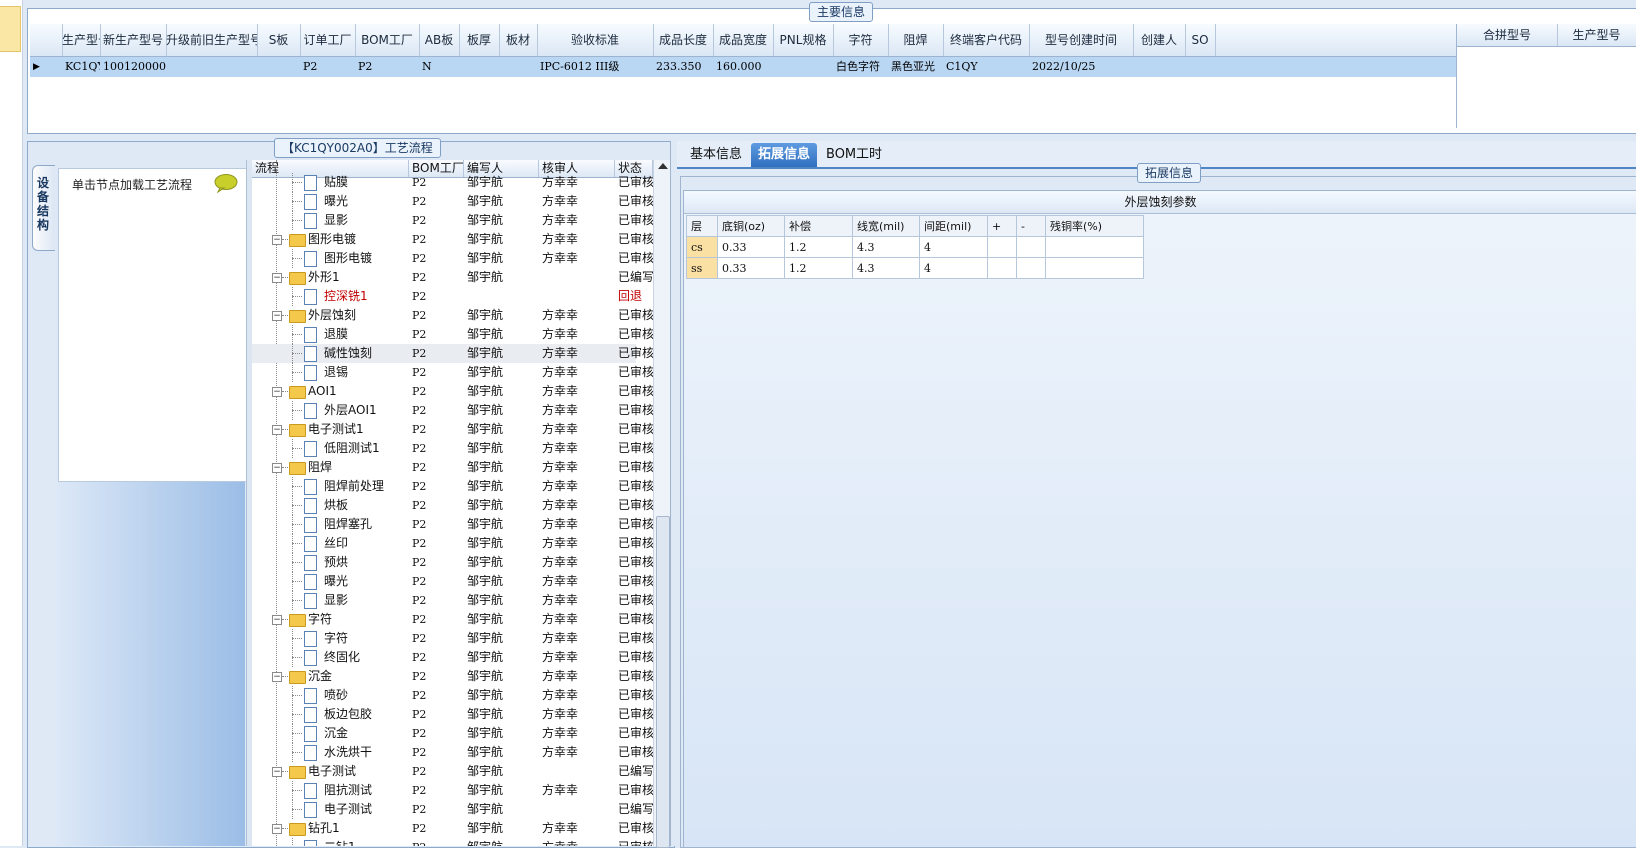  Describe the element at coordinates (702, 268) in the screenshot. I see `etch-cell: ss` at that location.